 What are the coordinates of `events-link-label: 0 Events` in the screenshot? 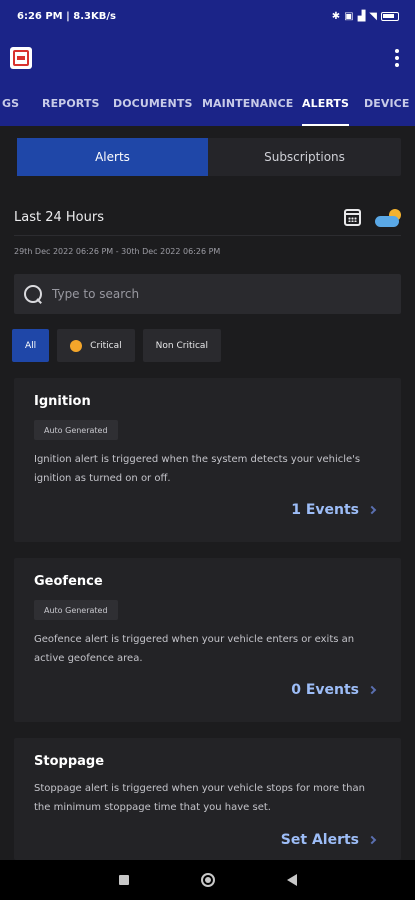 It's located at (325, 690).